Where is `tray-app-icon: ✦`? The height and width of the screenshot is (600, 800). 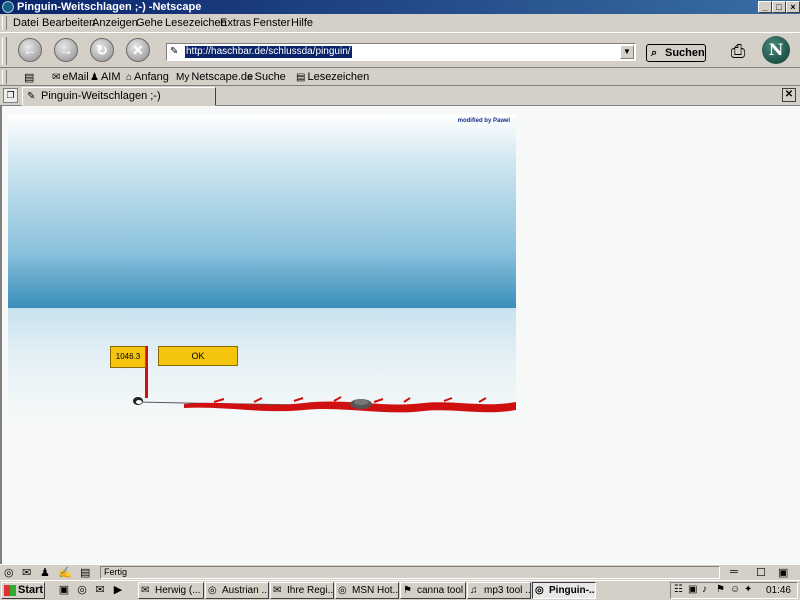
tray-app-icon: ✦ is located at coordinates (748, 589).